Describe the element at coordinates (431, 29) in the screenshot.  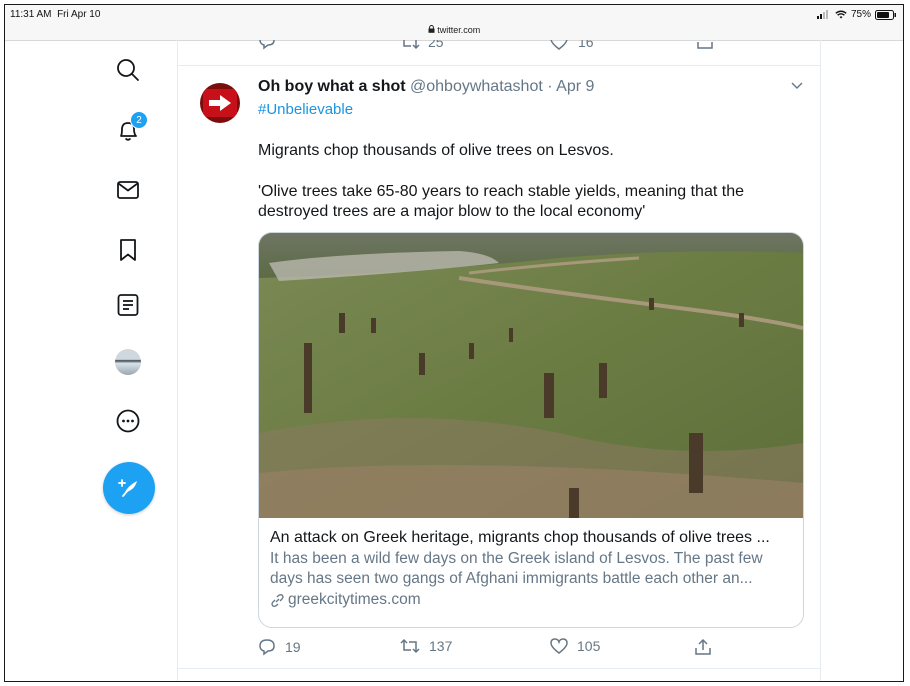
I see `lock-icon` at that location.